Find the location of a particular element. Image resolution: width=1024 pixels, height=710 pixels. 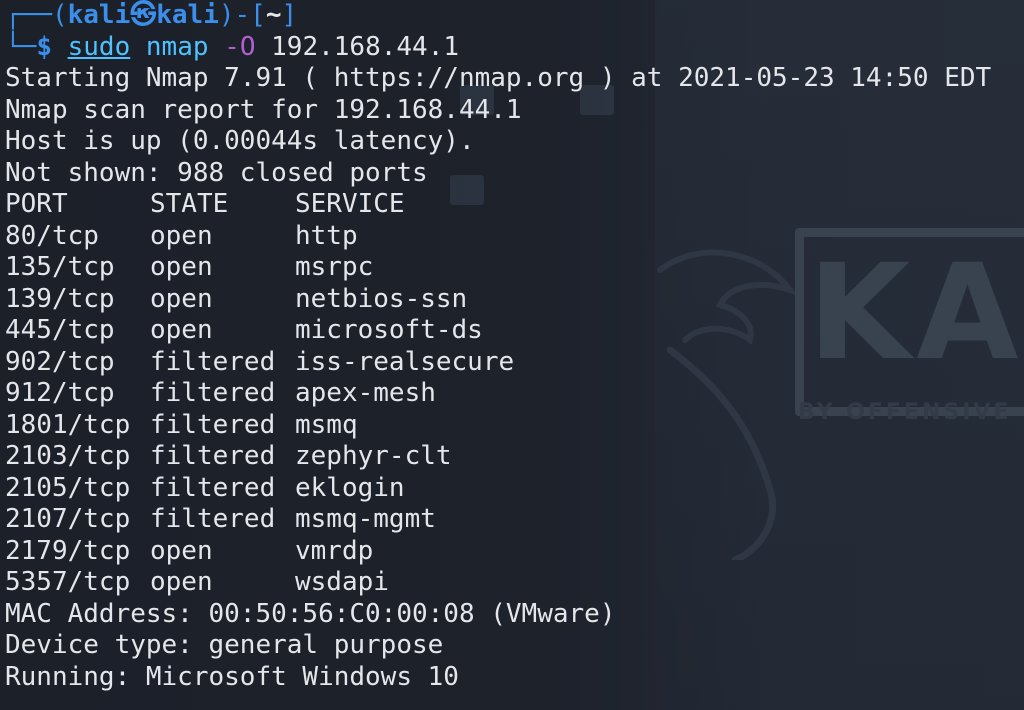

port-row: 5357/tcp open wsdapi is located at coordinates (498, 583).